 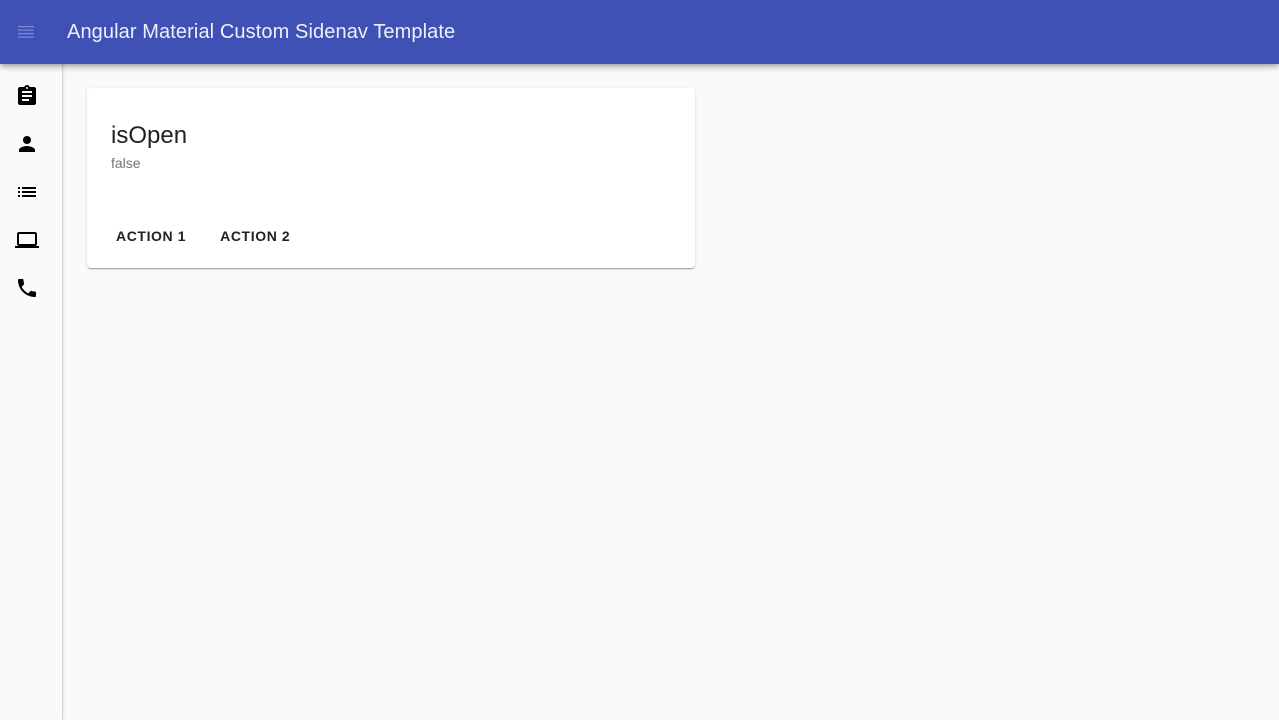 I want to click on action-1-button: ACTION 1, so click(x=151, y=236).